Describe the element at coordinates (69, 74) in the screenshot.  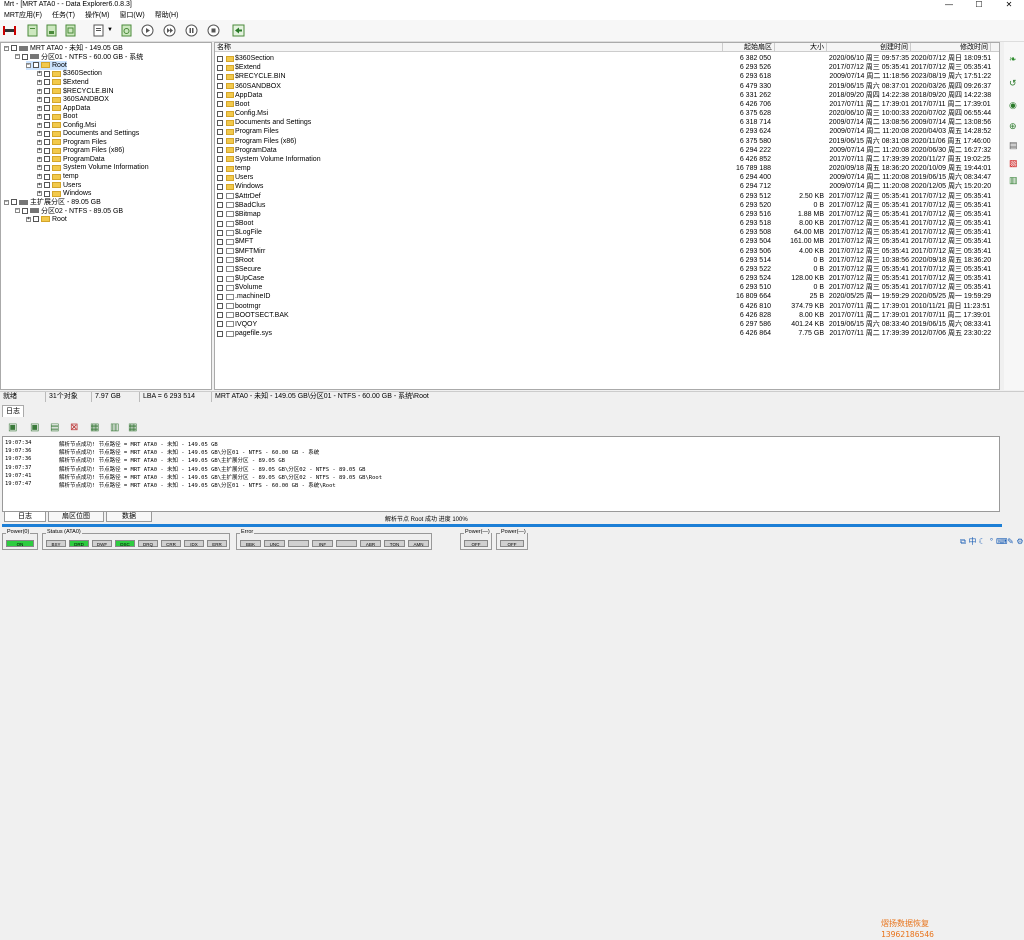
I see `tree-node: + $360Section` at that location.